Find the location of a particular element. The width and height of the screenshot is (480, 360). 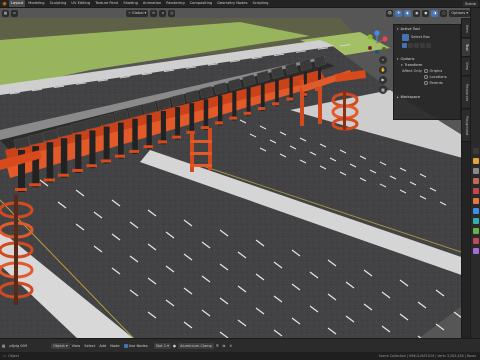

gizmo-toggle-icon: ✣ is located at coordinates (399, 13).